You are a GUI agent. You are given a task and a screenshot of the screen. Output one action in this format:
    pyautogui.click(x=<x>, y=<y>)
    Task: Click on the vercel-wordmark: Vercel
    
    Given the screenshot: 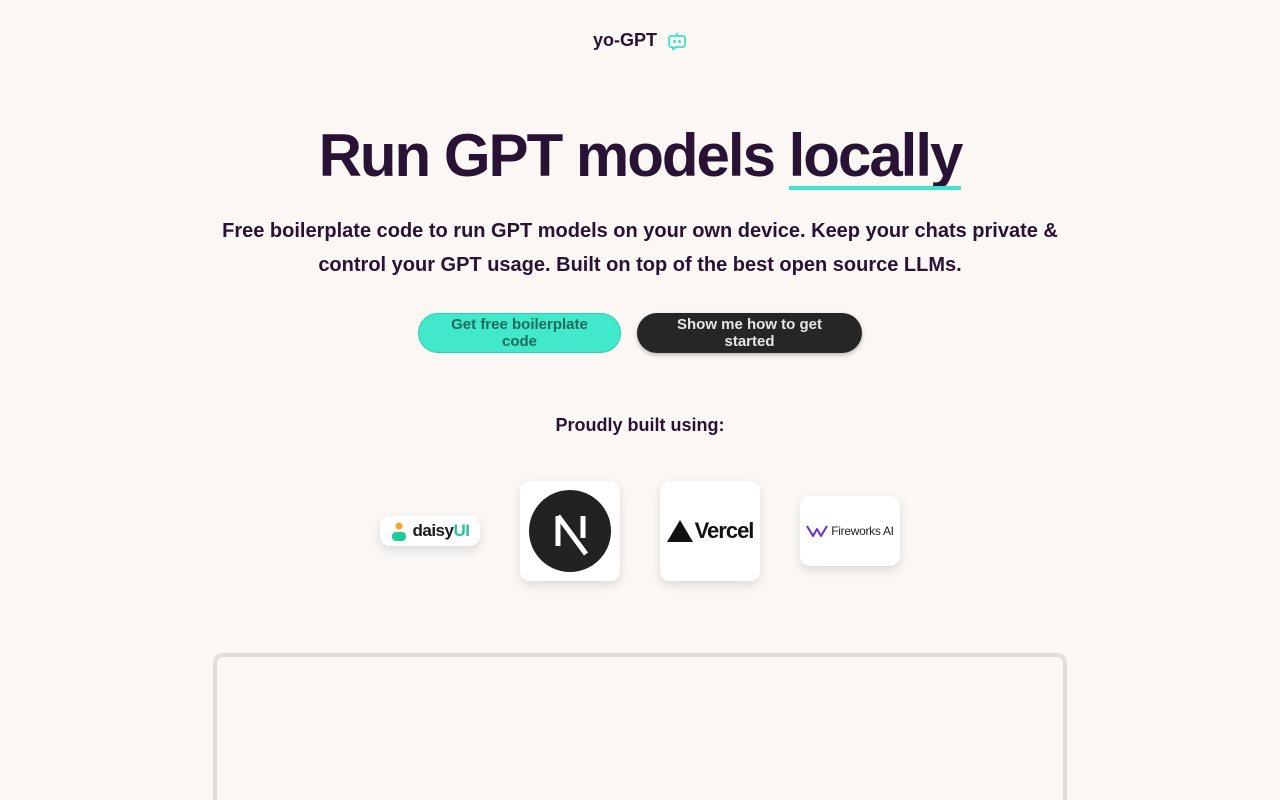 What is the action you would take?
    pyautogui.click(x=724, y=530)
    